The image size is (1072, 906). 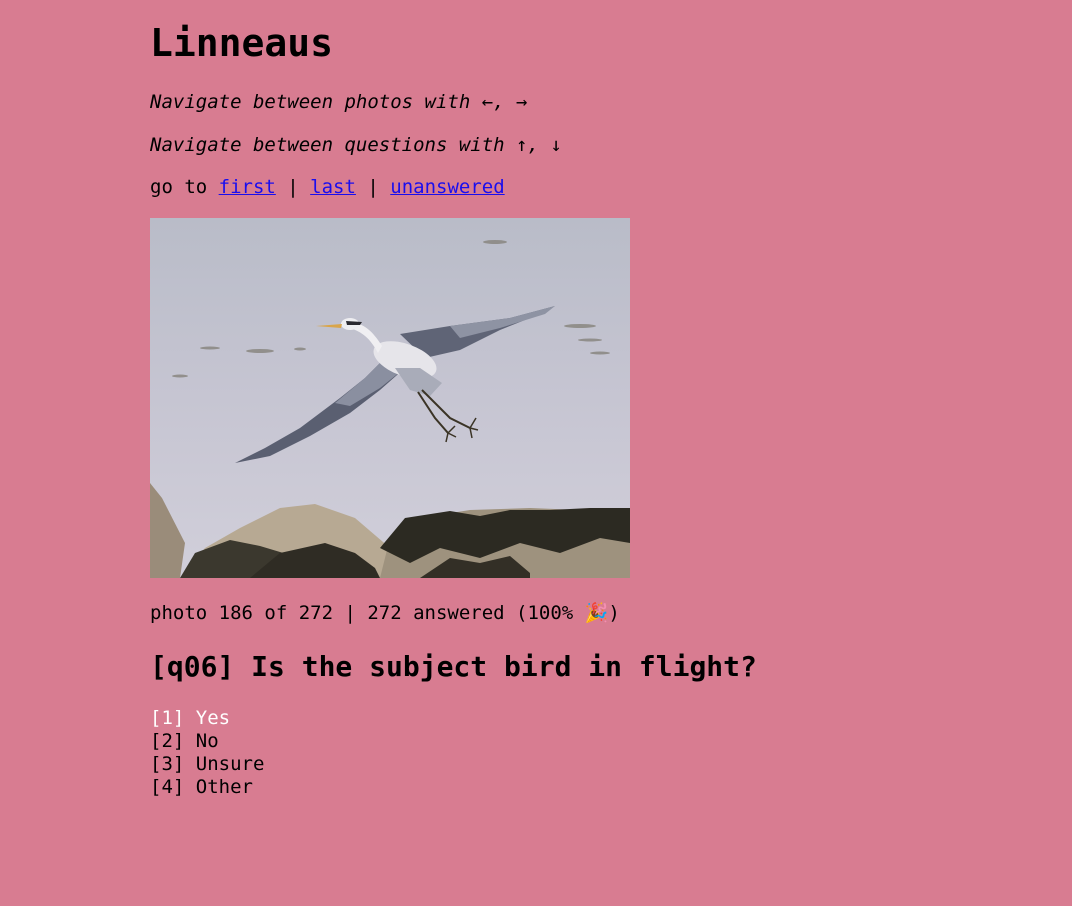 I want to click on goto-prefix: go to, so click(x=184, y=187).